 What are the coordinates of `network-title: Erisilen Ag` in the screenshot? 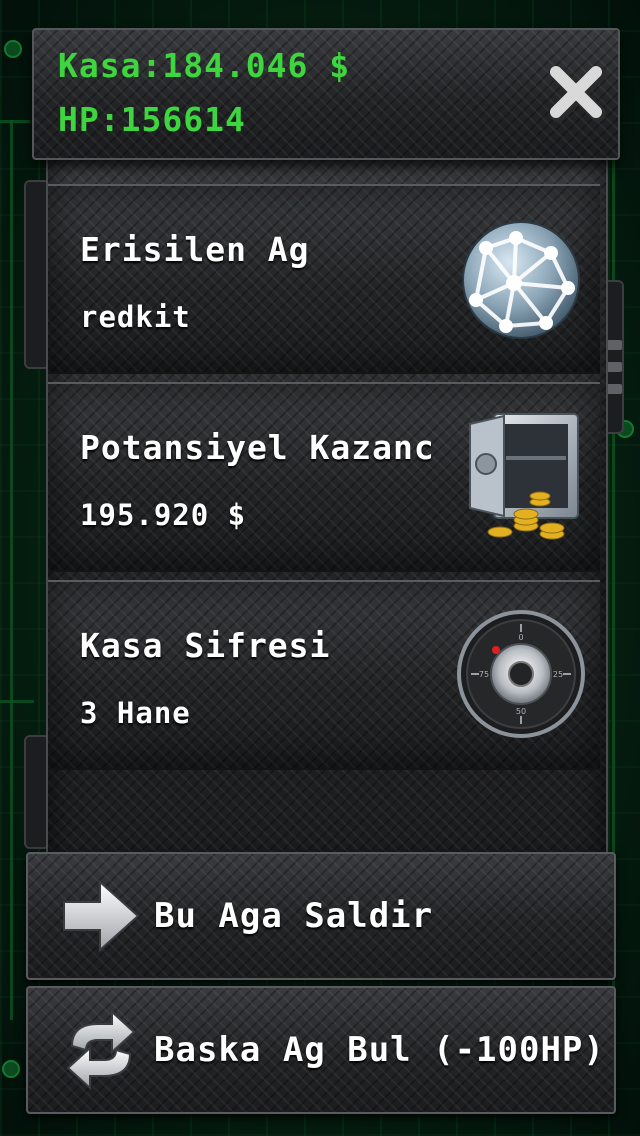 It's located at (195, 249).